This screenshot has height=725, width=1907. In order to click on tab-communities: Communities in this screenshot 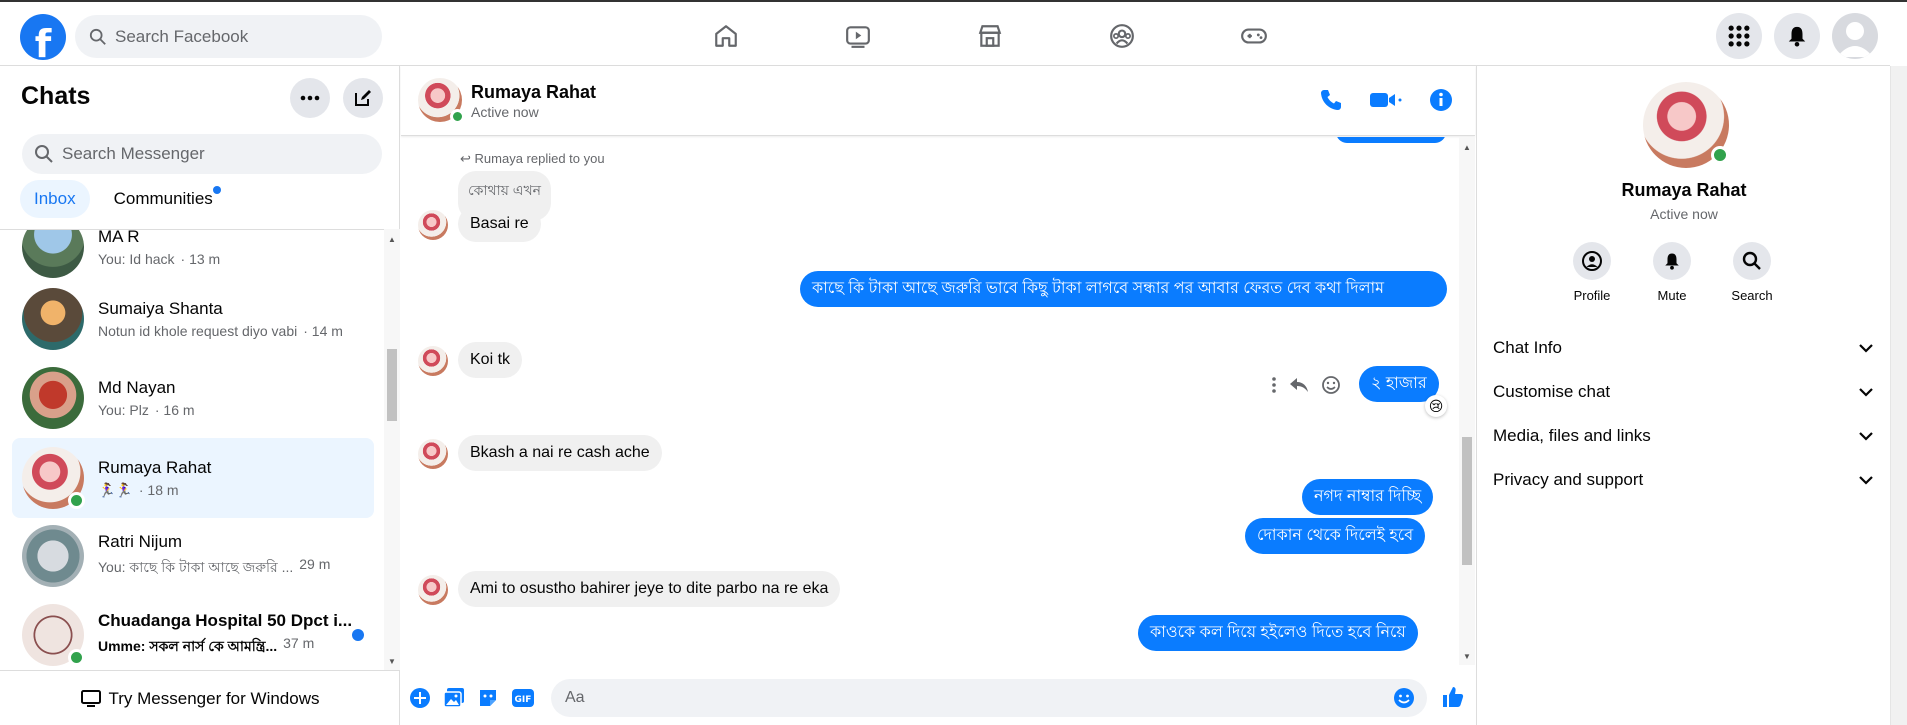, I will do `click(163, 199)`.